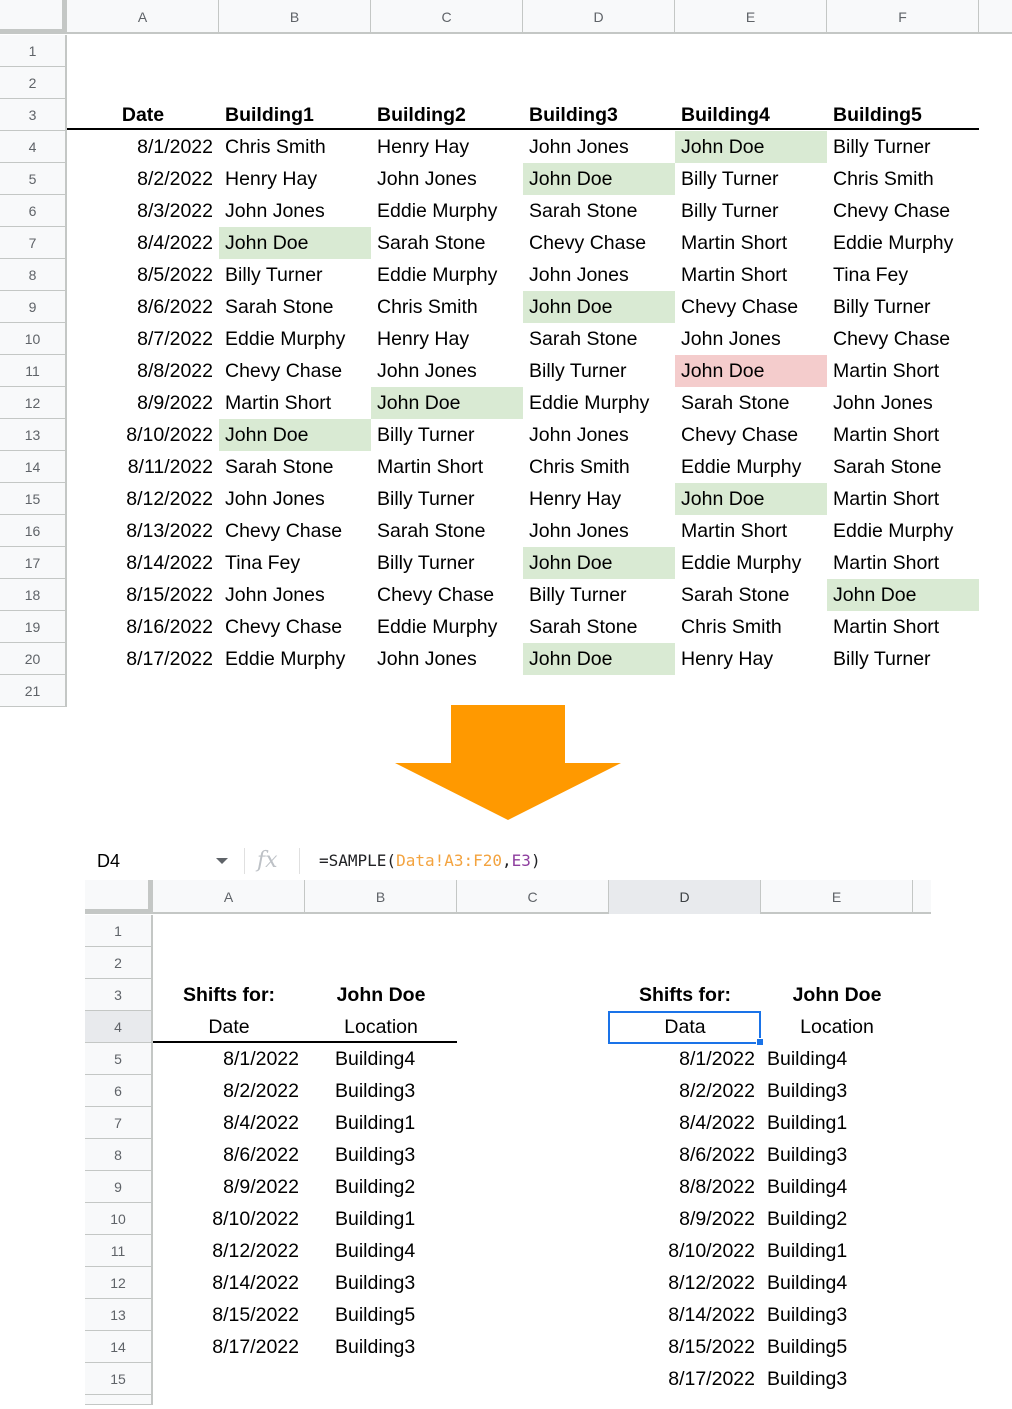 This screenshot has width=1012, height=1409. Describe the element at coordinates (684, 1027) in the screenshot. I see `active-cell-selection` at that location.